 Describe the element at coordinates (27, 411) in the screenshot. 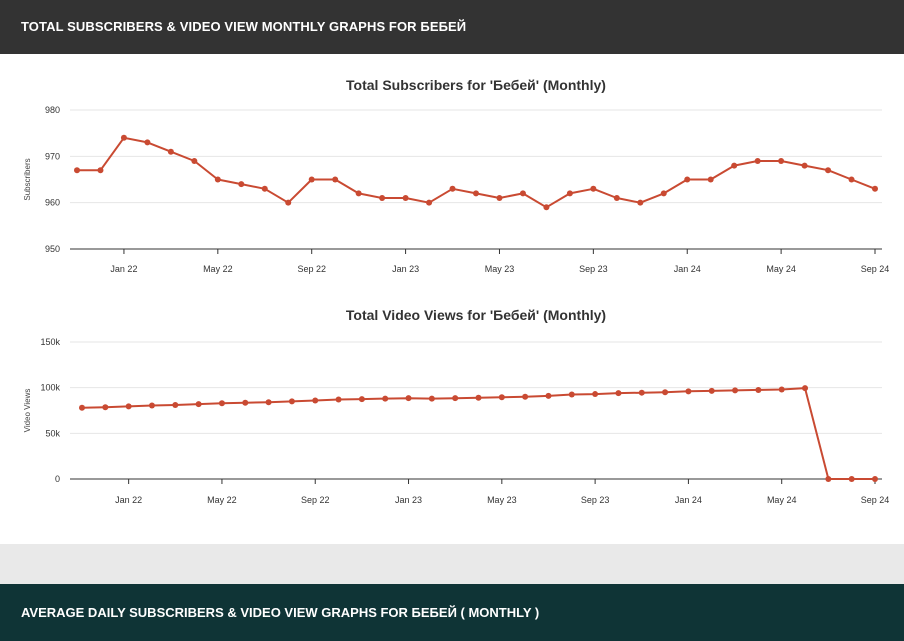

I see `views-y-axis-label: Video Views` at that location.